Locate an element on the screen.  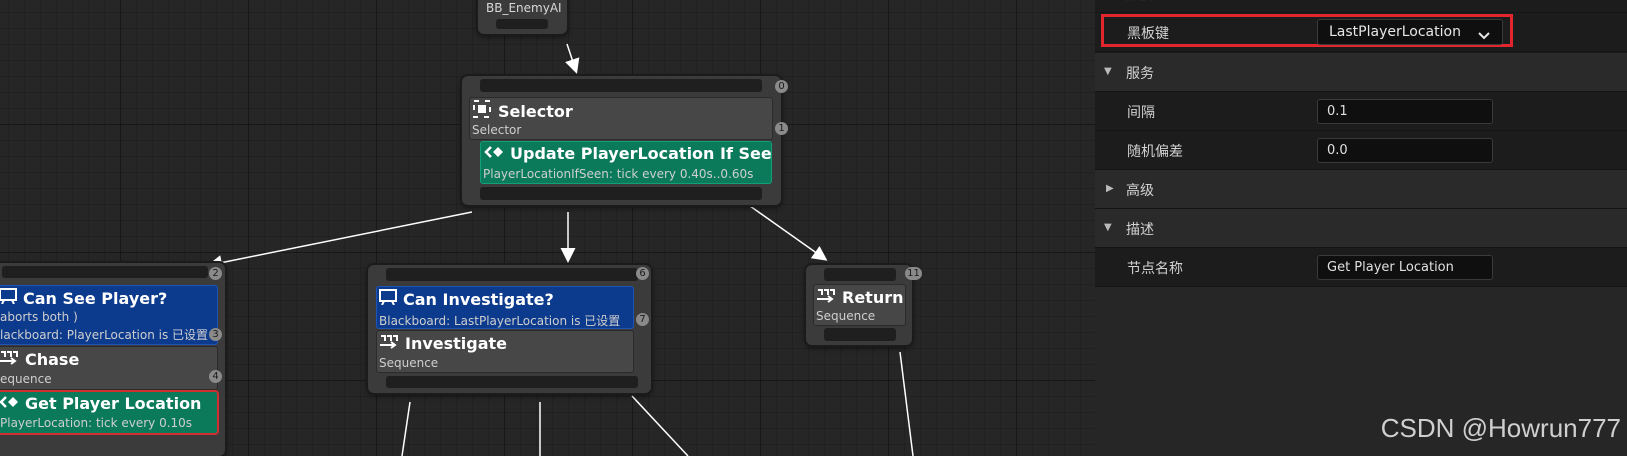
chase-input-pin is located at coordinates (105, 272).